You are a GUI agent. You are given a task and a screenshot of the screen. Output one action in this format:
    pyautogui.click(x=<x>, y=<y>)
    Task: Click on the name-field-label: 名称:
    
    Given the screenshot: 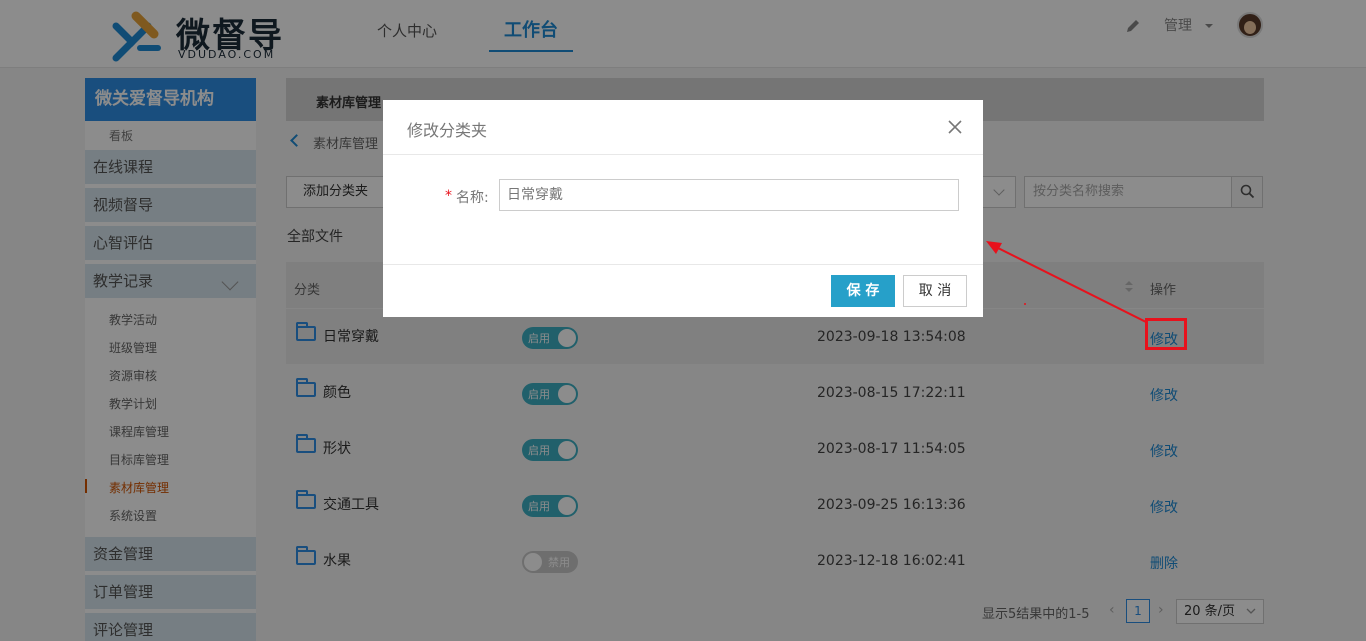 What is the action you would take?
    pyautogui.click(x=472, y=198)
    